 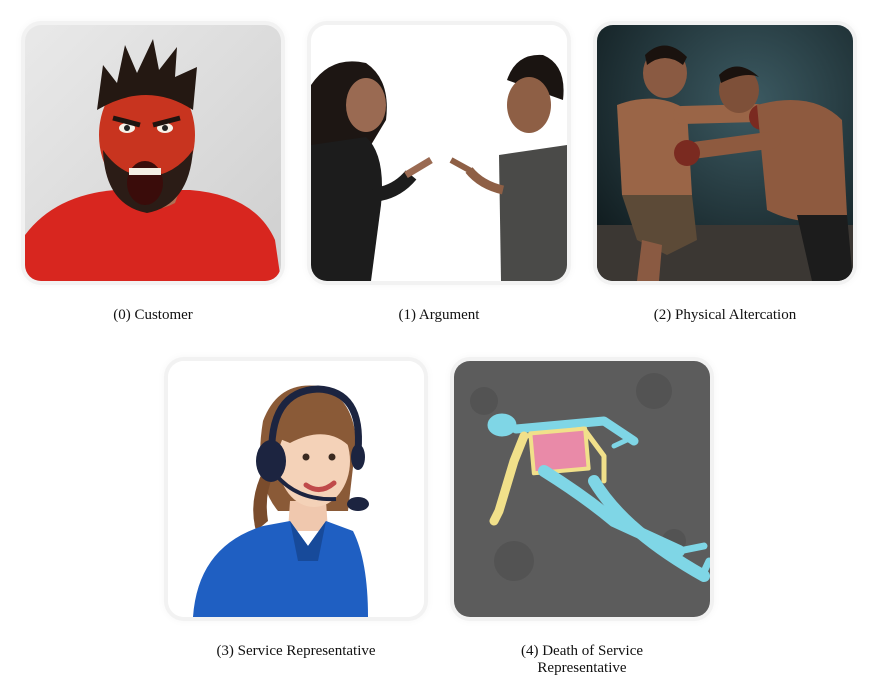 What do you see at coordinates (439, 153) in the screenshot?
I see `argument-image` at bounding box center [439, 153].